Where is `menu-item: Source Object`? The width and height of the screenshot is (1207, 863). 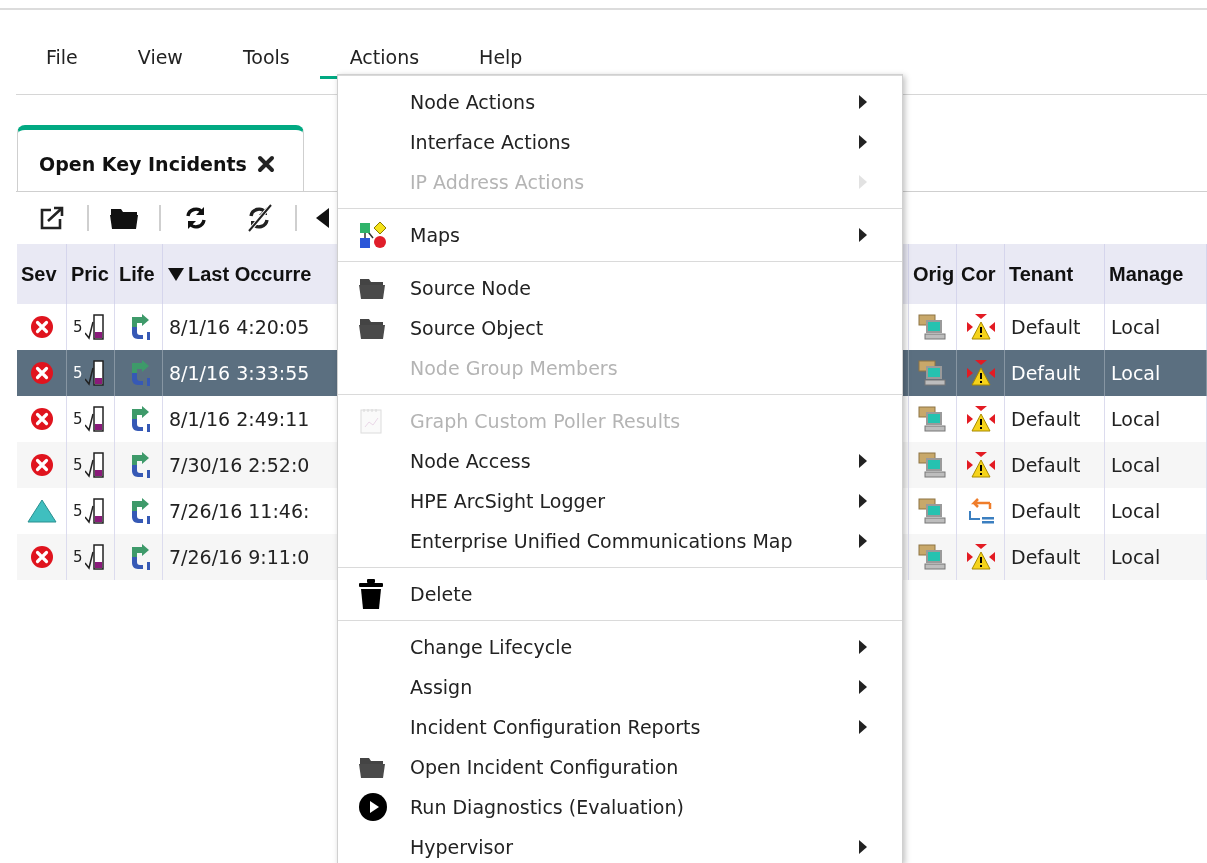
menu-item: Source Object is located at coordinates (620, 328).